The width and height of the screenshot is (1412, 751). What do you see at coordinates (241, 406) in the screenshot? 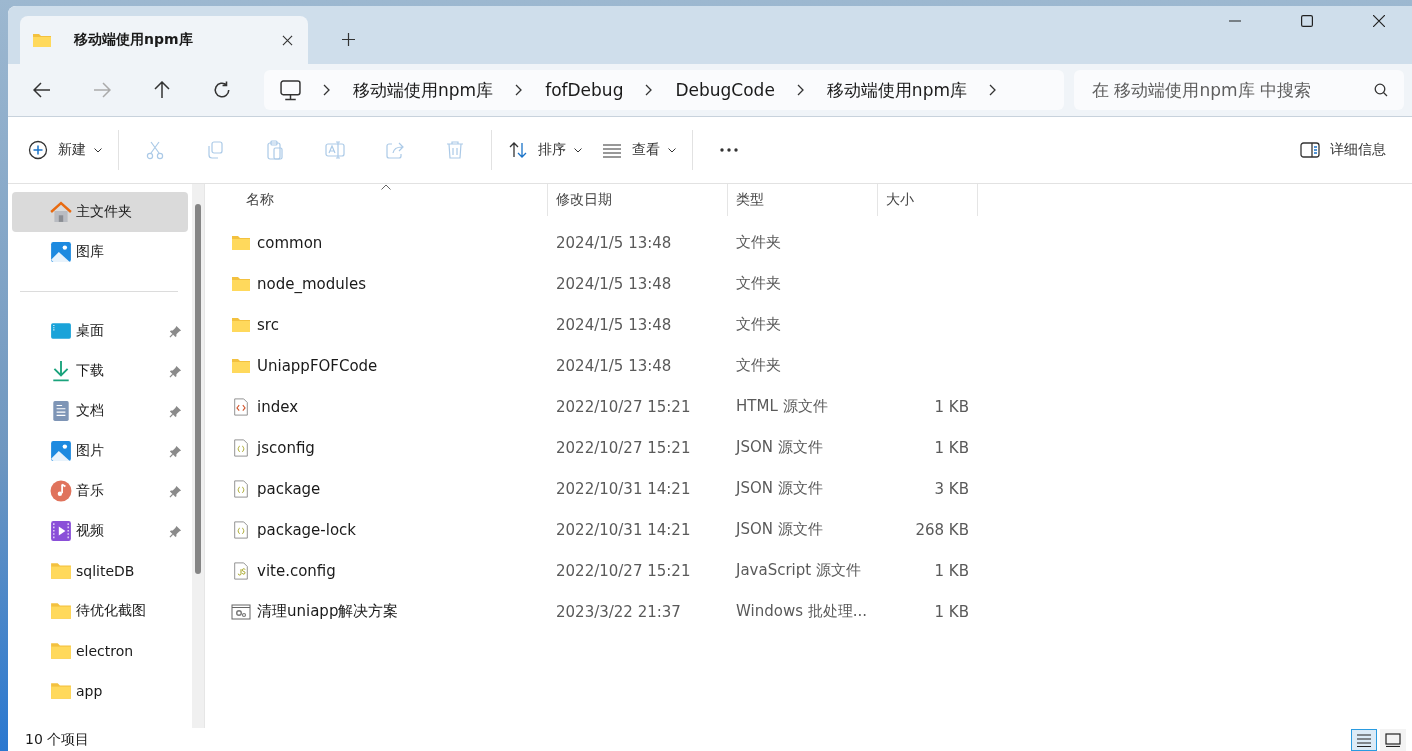
I see `code-file-icon` at bounding box center [241, 406].